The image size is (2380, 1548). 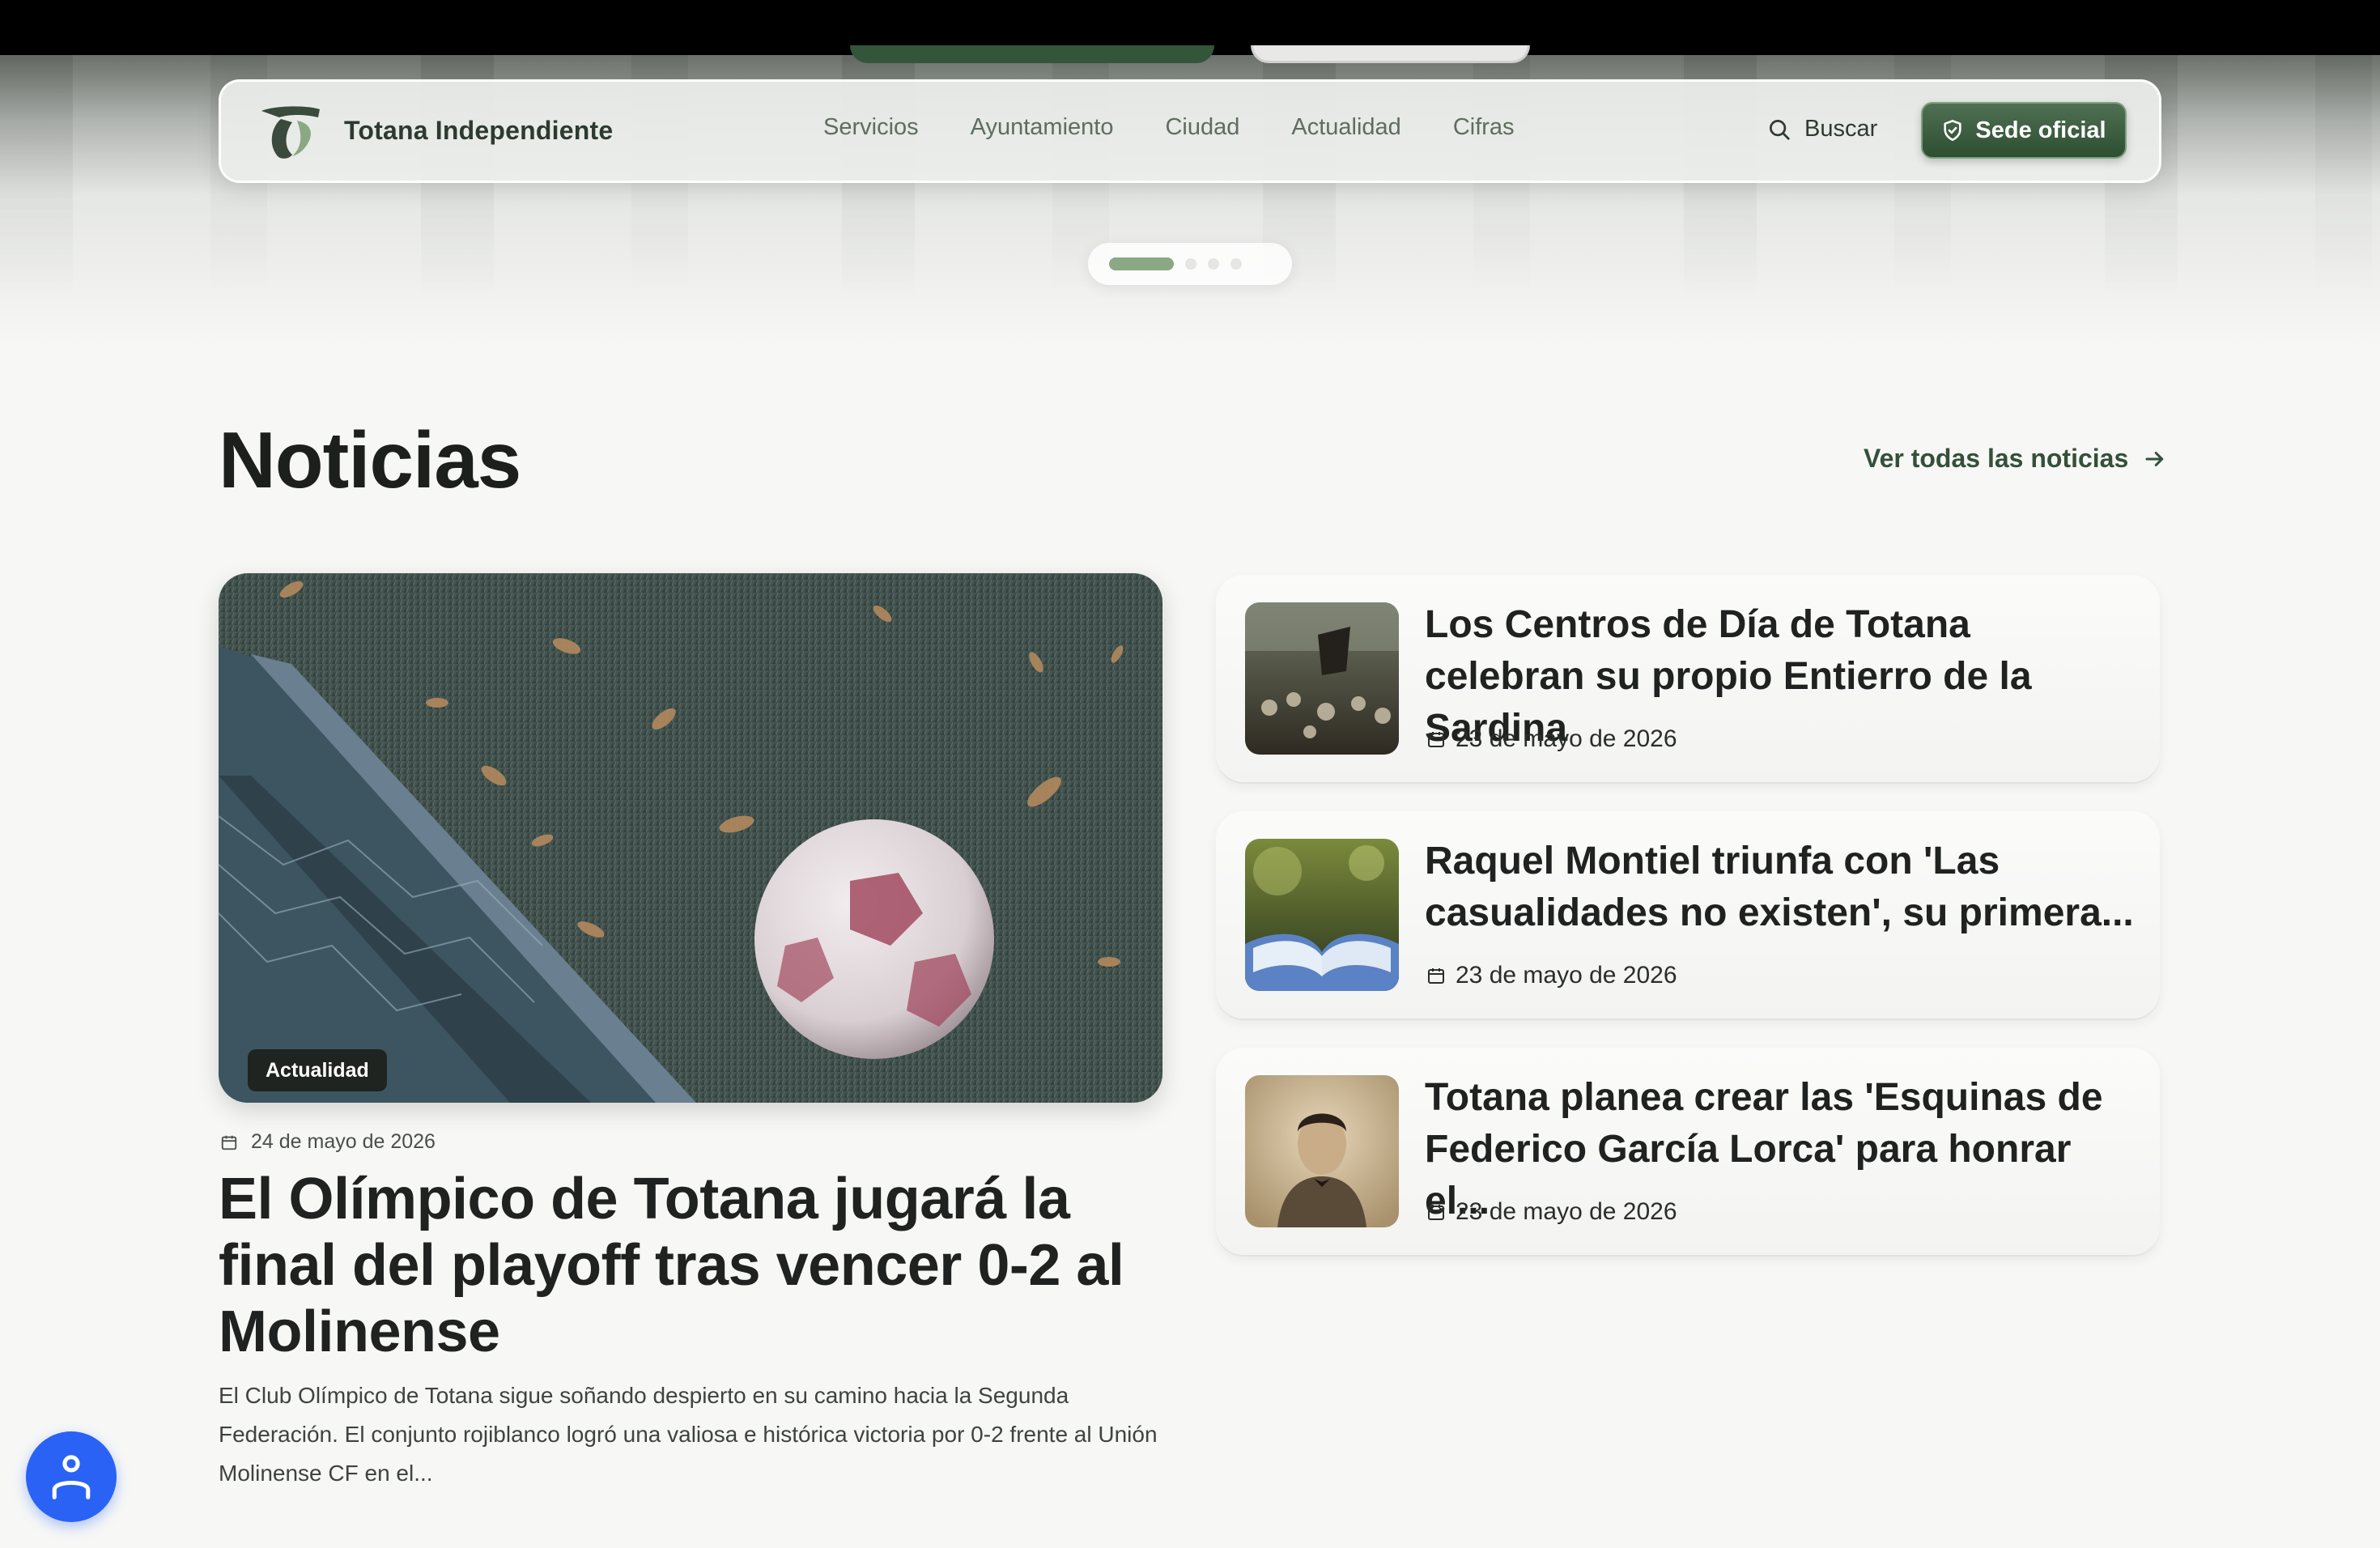 I want to click on brand-name: Totana Independiente, so click(x=479, y=131).